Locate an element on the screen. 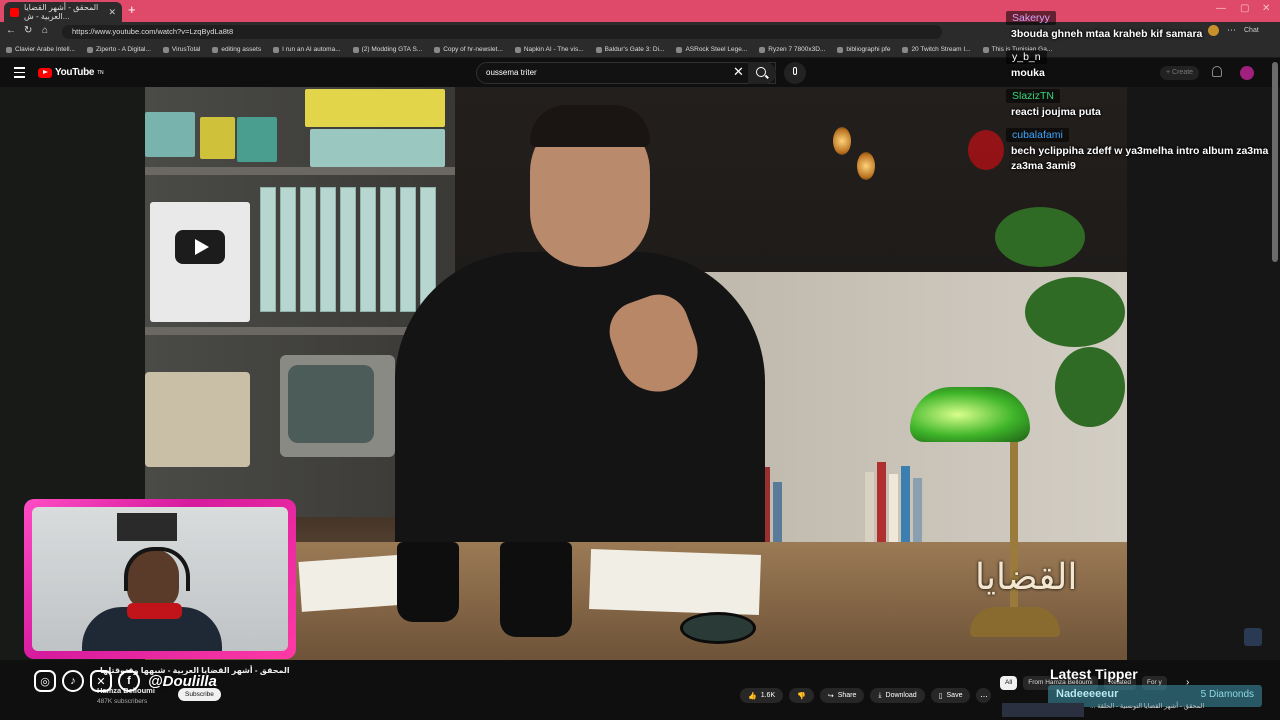 The image size is (1280, 720). bookmark-item: VirusTotal is located at coordinates (181, 49).